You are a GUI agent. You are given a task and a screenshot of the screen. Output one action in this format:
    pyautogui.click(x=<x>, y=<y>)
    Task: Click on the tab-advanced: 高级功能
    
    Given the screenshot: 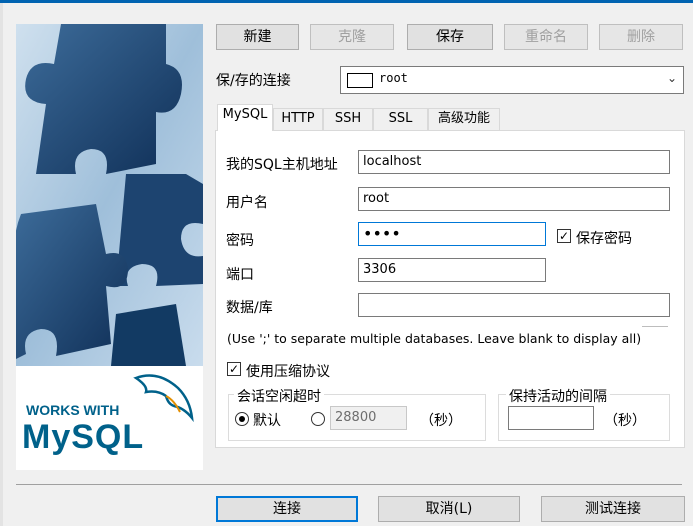 What is the action you would take?
    pyautogui.click(x=464, y=119)
    